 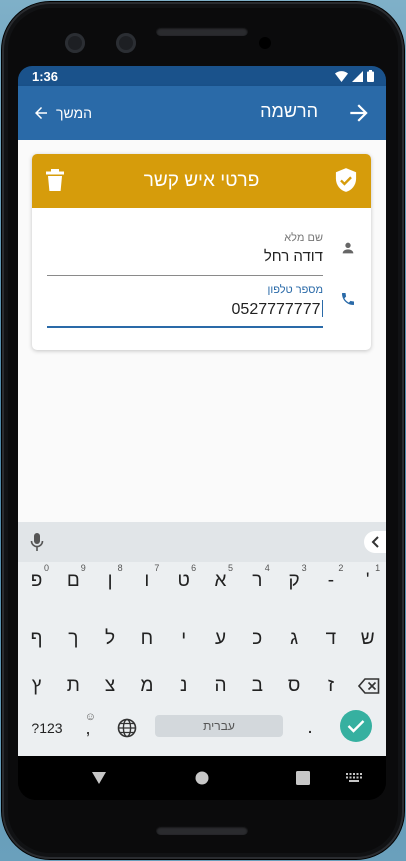 I want to click on keyboard-bottom-row: ?123 ☺ , עברית ., so click(x=202, y=728).